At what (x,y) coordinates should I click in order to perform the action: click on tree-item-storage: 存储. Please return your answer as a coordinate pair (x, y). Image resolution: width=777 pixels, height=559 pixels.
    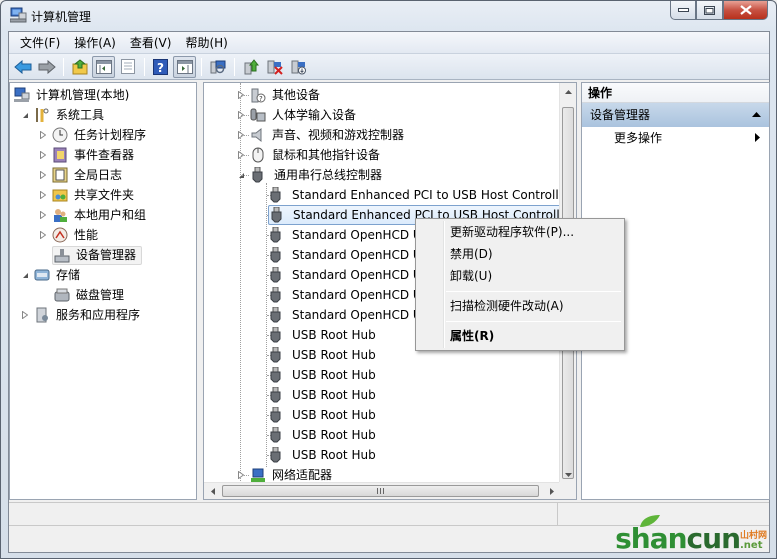
    Looking at the image, I should click on (51, 275).